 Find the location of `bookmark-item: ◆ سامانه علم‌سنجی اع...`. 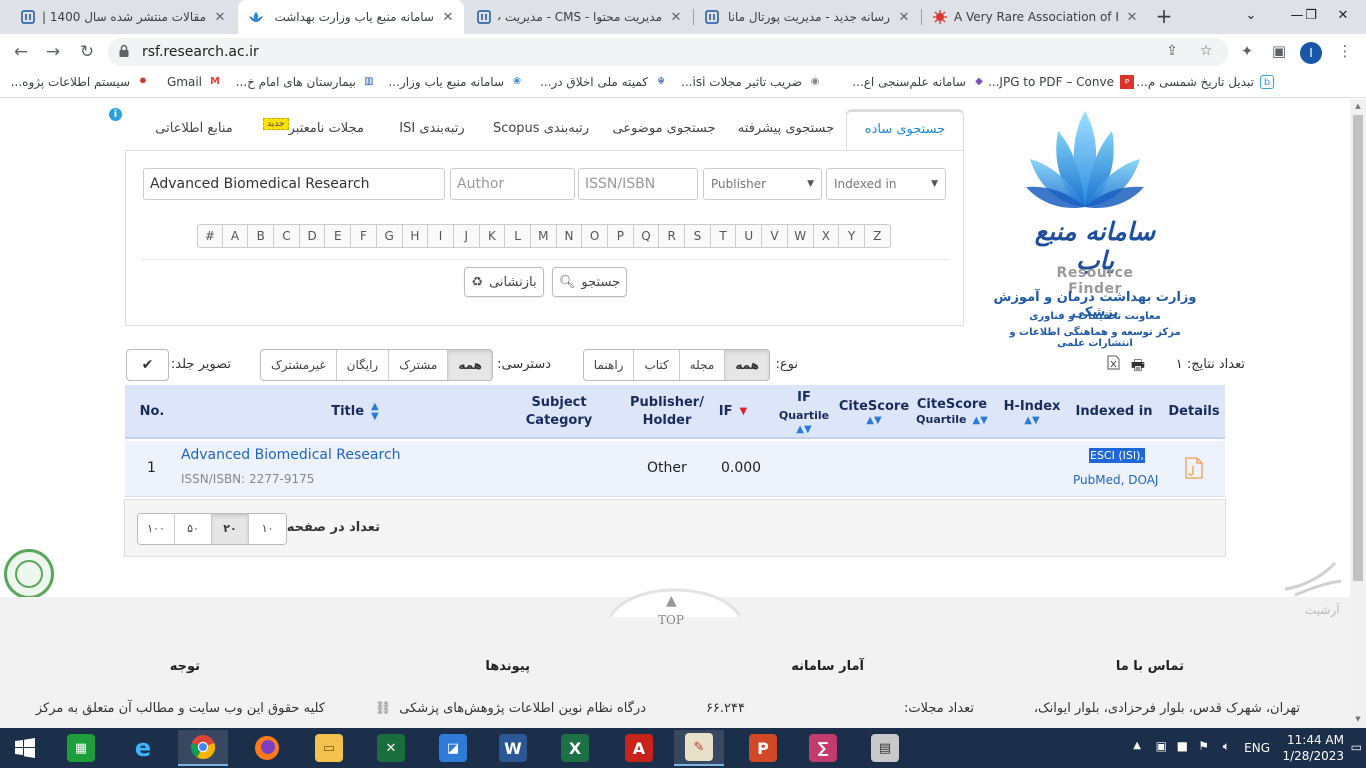

bookmark-item: ◆ سامانه علم‌سنجی اع... is located at coordinates (919, 82).